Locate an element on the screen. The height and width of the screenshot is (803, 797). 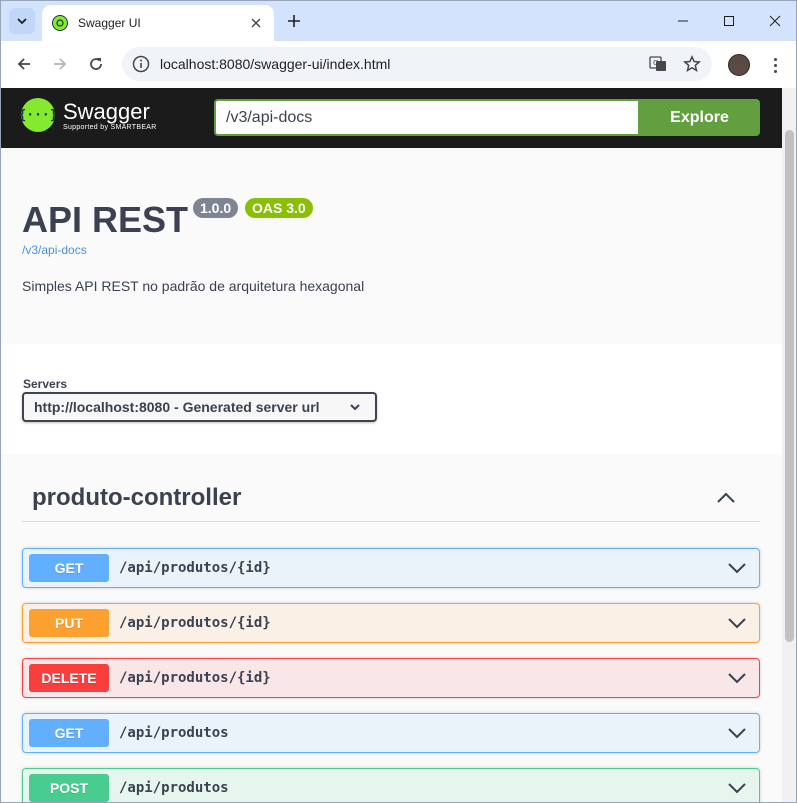
close-window-button is located at coordinates (774, 21).